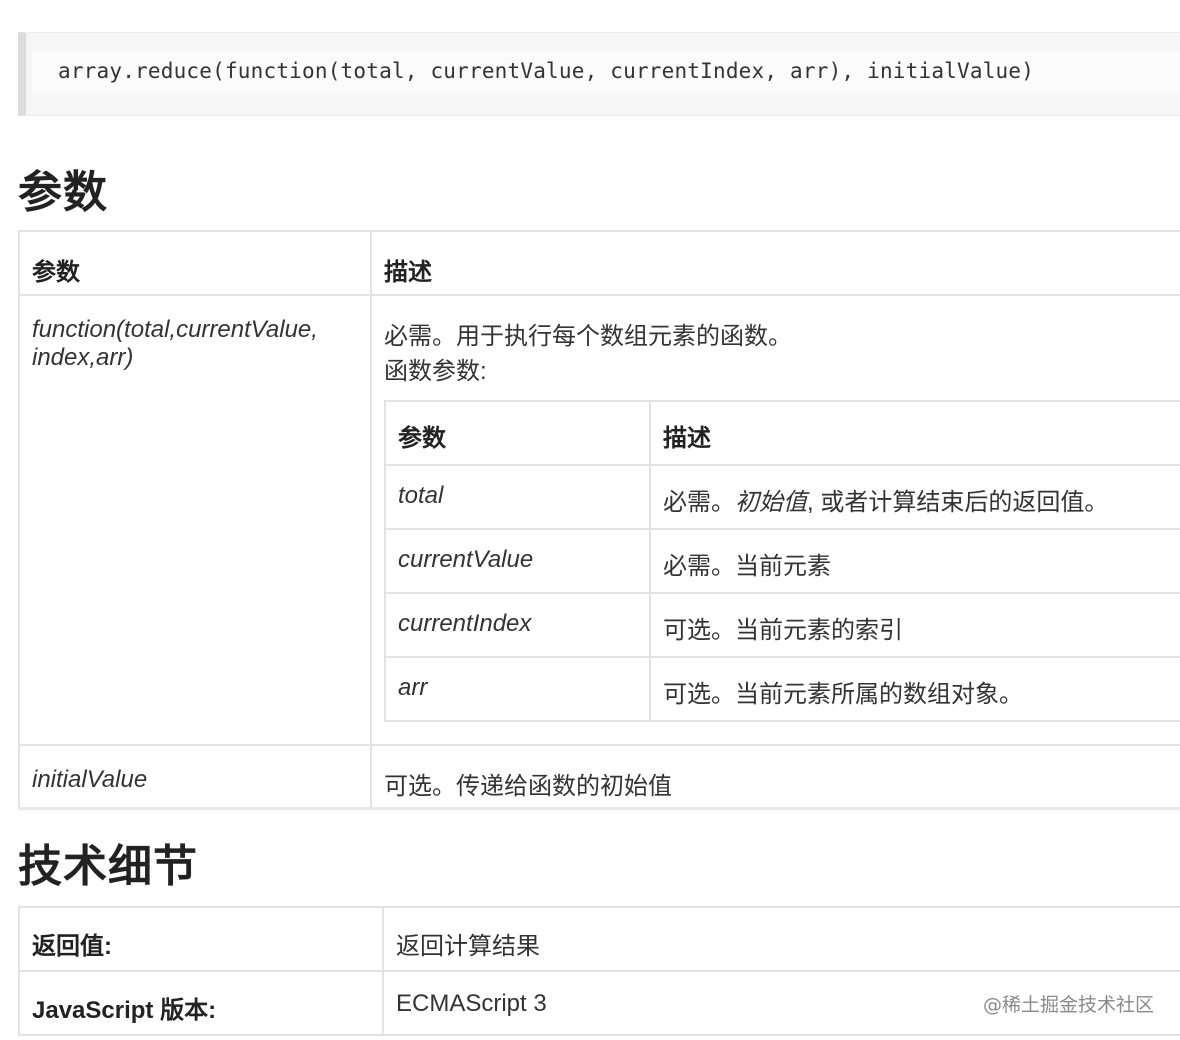  I want to click on nested-param-desc: 可选。当前元素所属的数组对象。, so click(914, 689).